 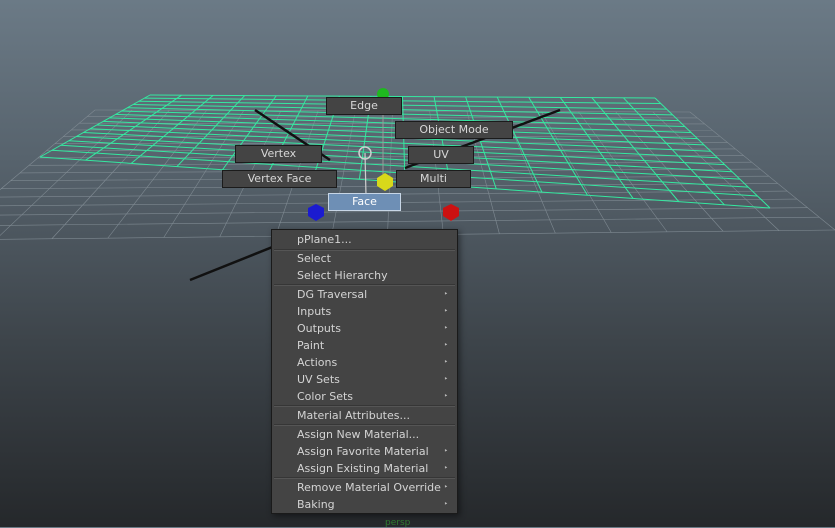 What do you see at coordinates (332, 294) in the screenshot?
I see `menu-item-label: DG Traversal` at bounding box center [332, 294].